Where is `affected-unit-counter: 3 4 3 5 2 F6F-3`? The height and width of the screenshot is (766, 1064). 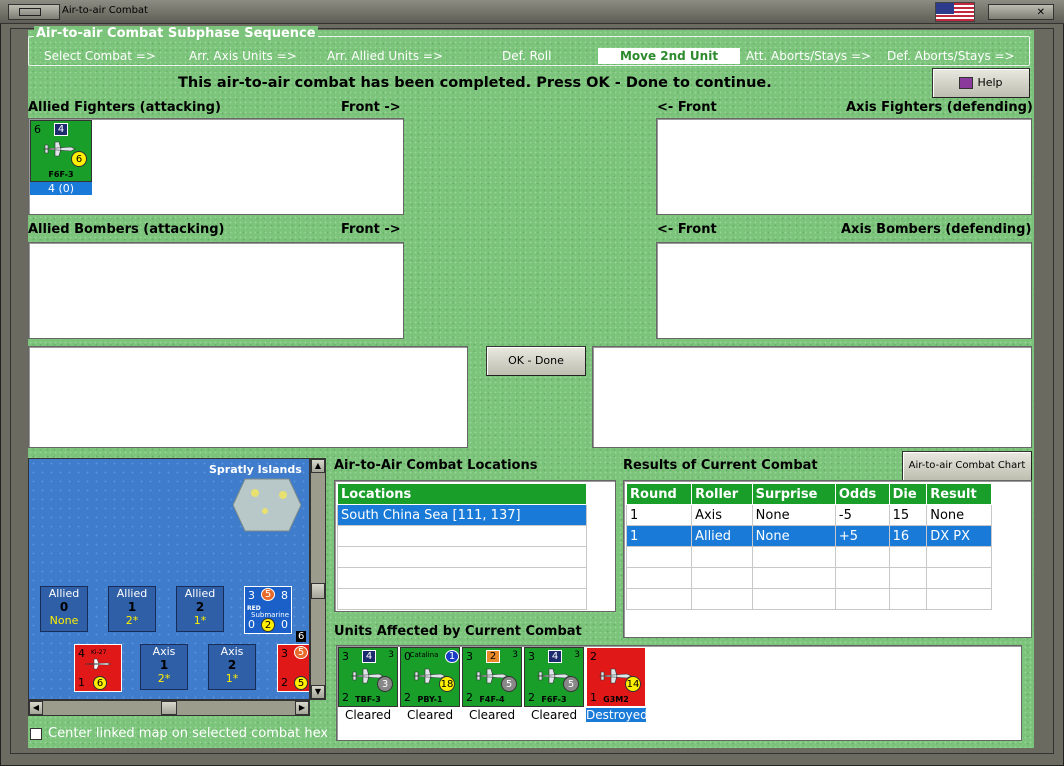 affected-unit-counter: 3 4 3 5 2 F6F-3 is located at coordinates (554, 677).